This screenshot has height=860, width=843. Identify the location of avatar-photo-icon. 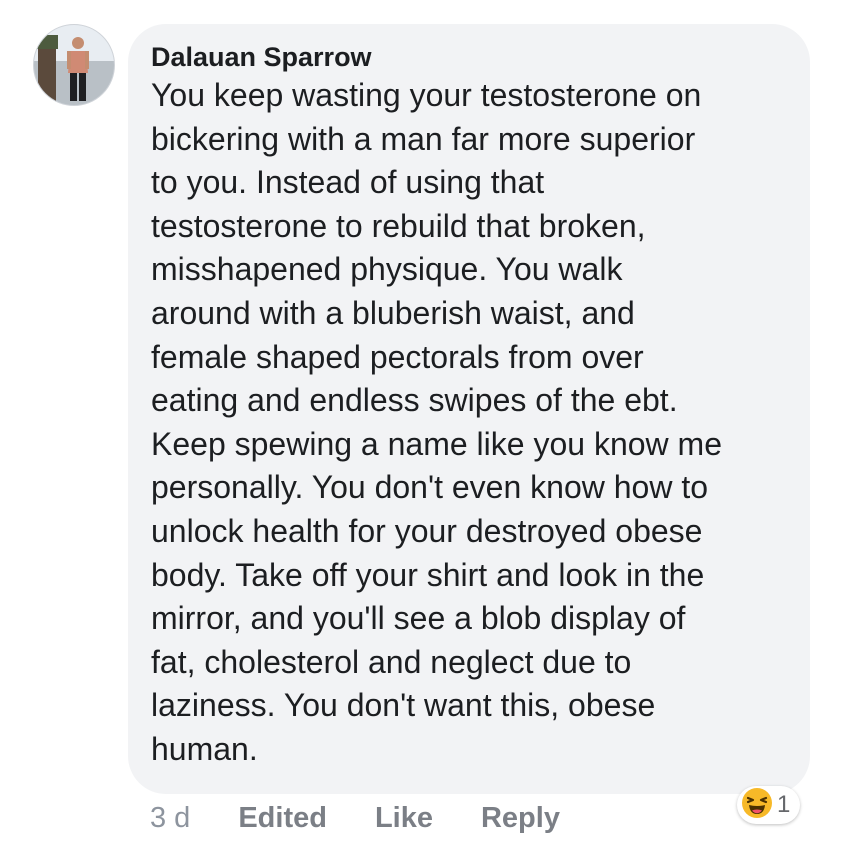
(74, 65).